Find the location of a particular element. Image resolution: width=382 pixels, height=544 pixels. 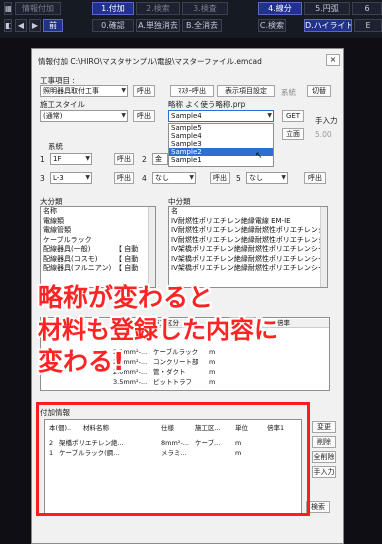

keito-select-3: L-3 ▼ is located at coordinates (71, 178).